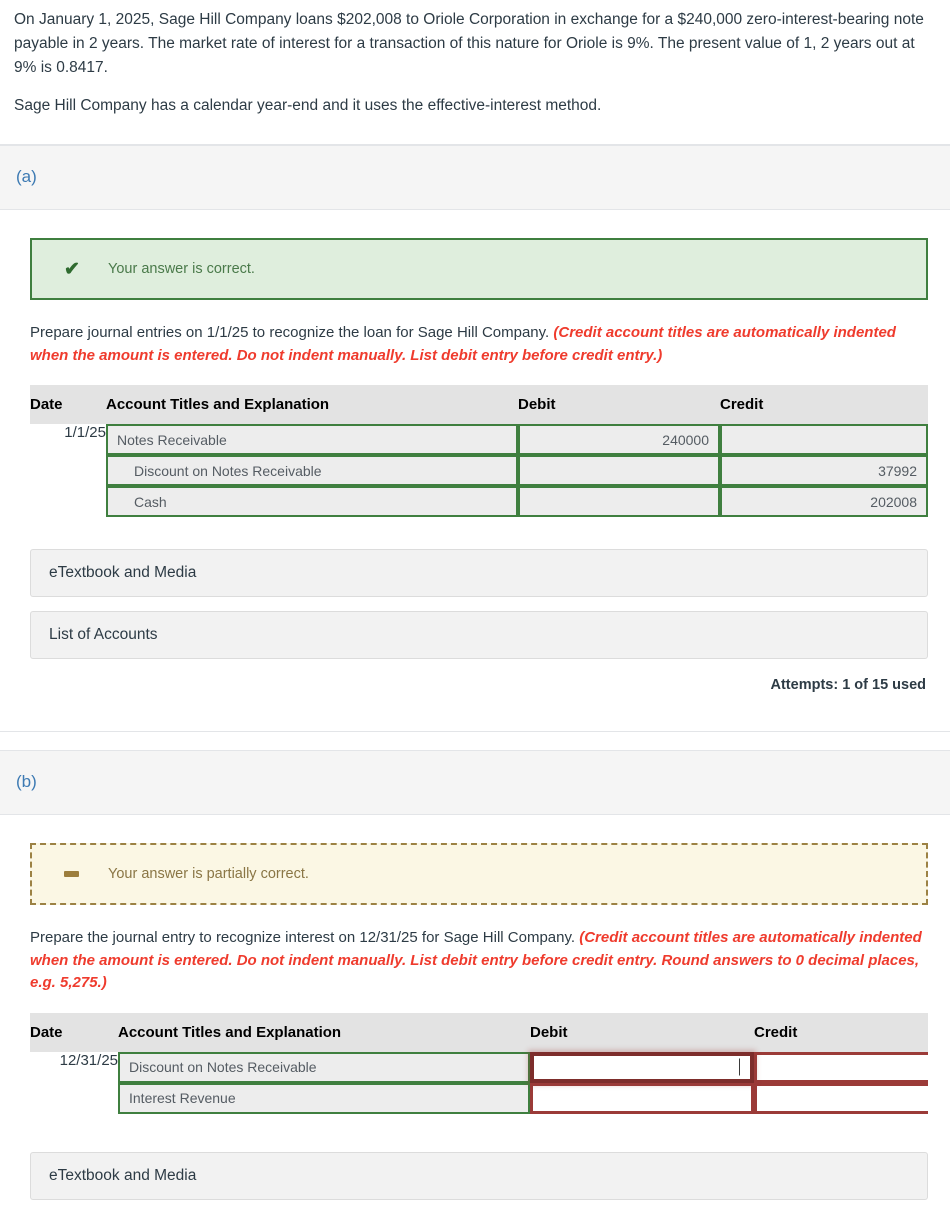 The width and height of the screenshot is (950, 1212). What do you see at coordinates (85, 433) in the screenshot?
I see `entry-date: 1/1/25` at bounding box center [85, 433].